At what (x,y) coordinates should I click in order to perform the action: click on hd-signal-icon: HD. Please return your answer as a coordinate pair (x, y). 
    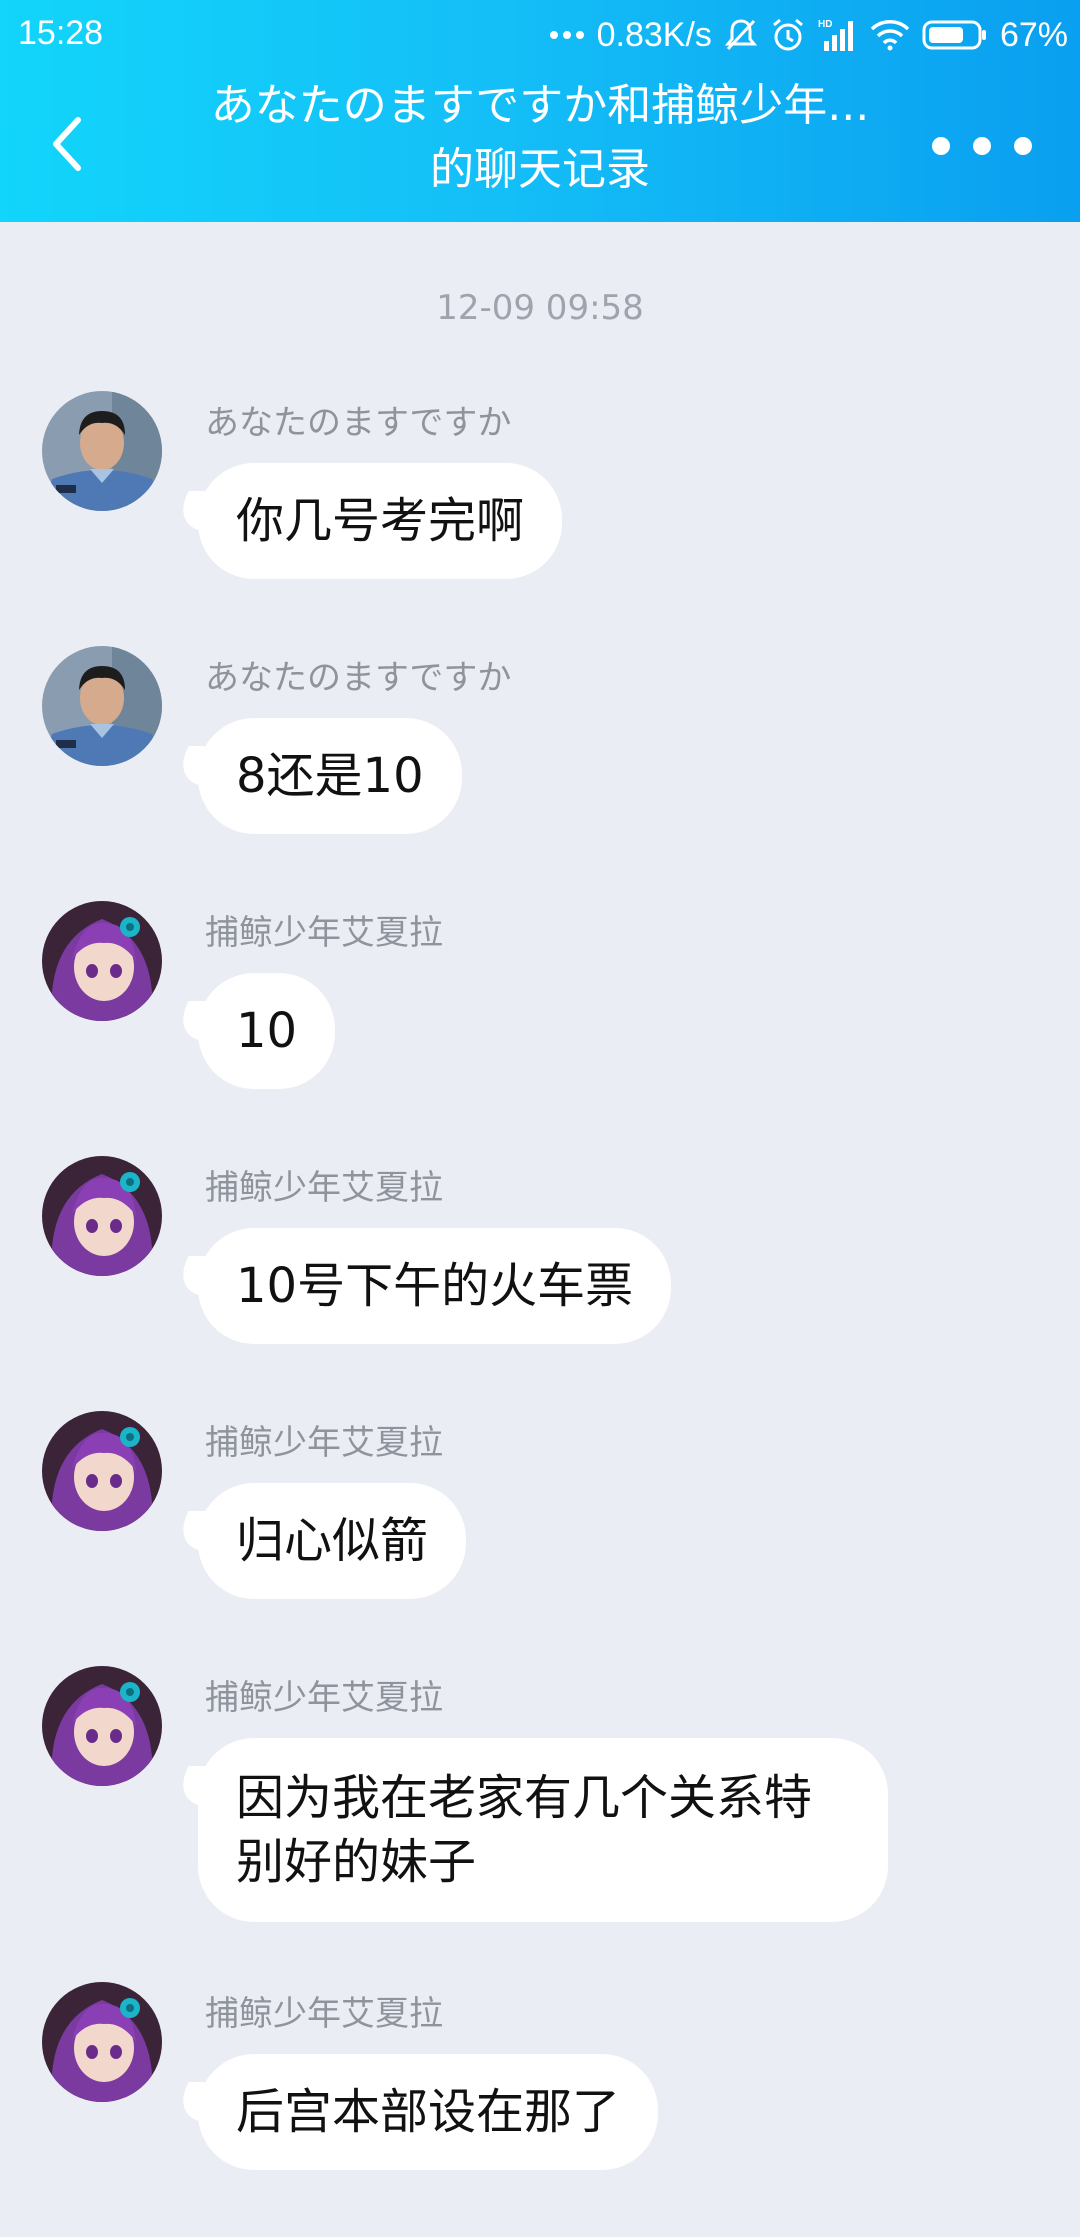
    Looking at the image, I should click on (835, 35).